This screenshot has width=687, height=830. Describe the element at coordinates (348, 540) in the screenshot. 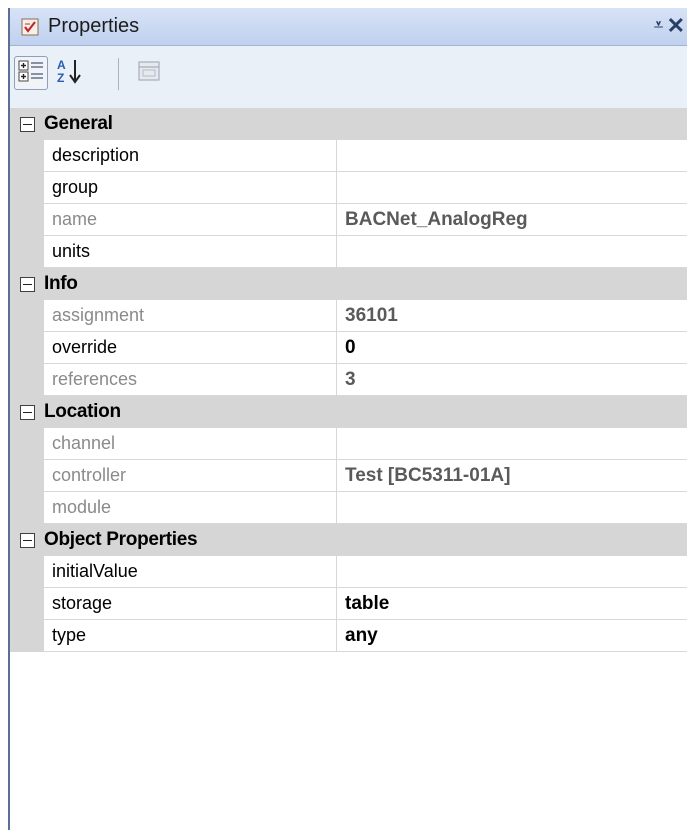

I see `category-row: Object Properties` at that location.